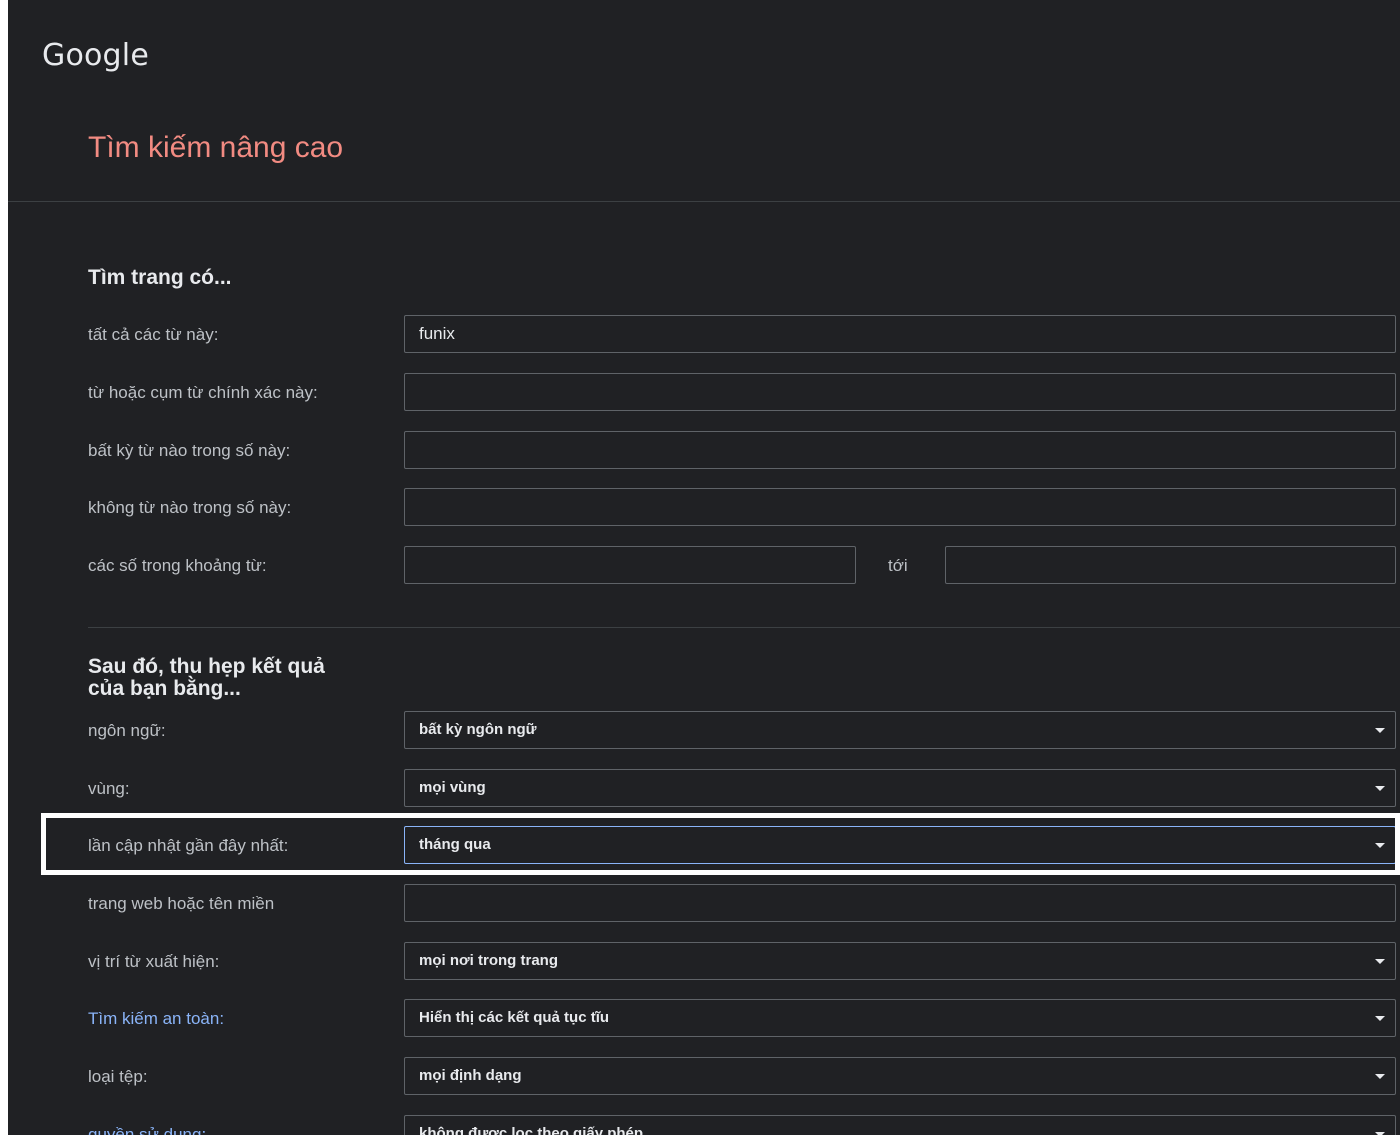 The image size is (1400, 1135). Describe the element at coordinates (216, 147) in the screenshot. I see `page-title: Tìm kiếm nâng cao` at that location.